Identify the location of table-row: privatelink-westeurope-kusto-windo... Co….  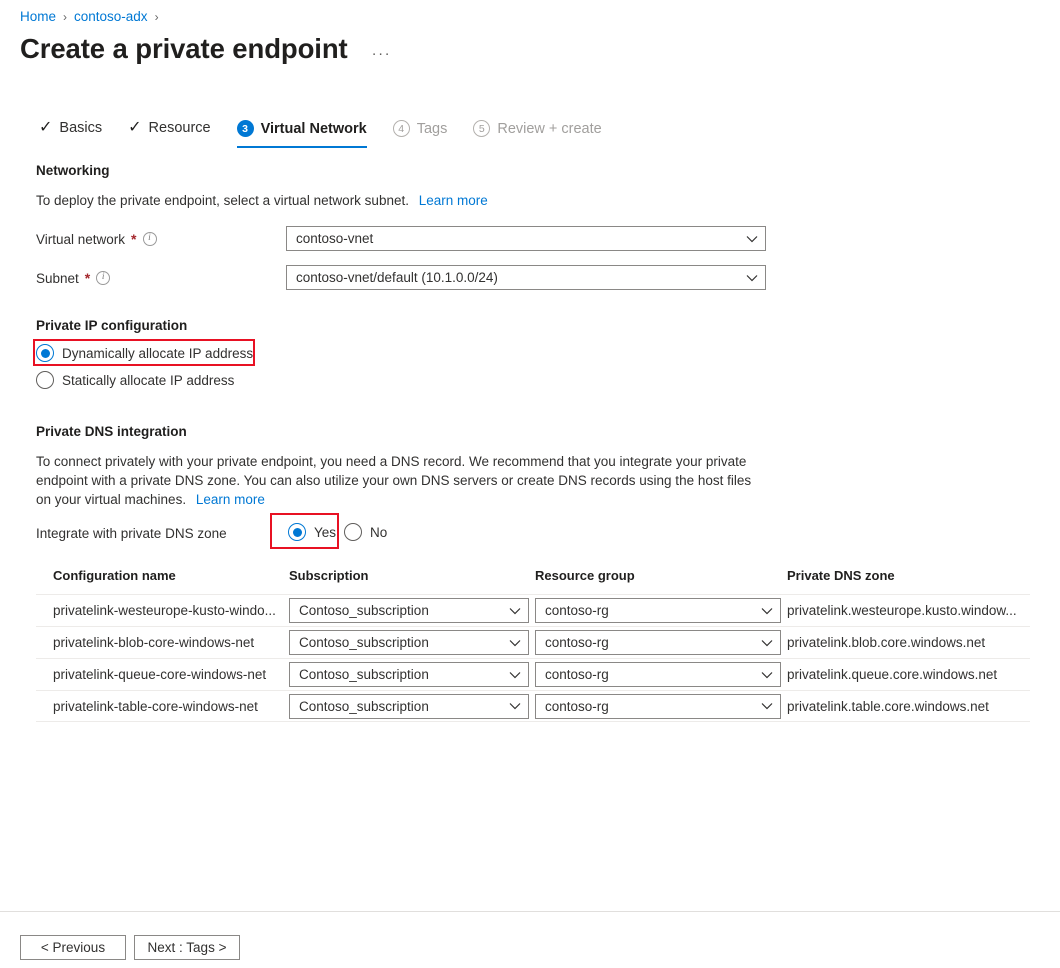
(533, 610).